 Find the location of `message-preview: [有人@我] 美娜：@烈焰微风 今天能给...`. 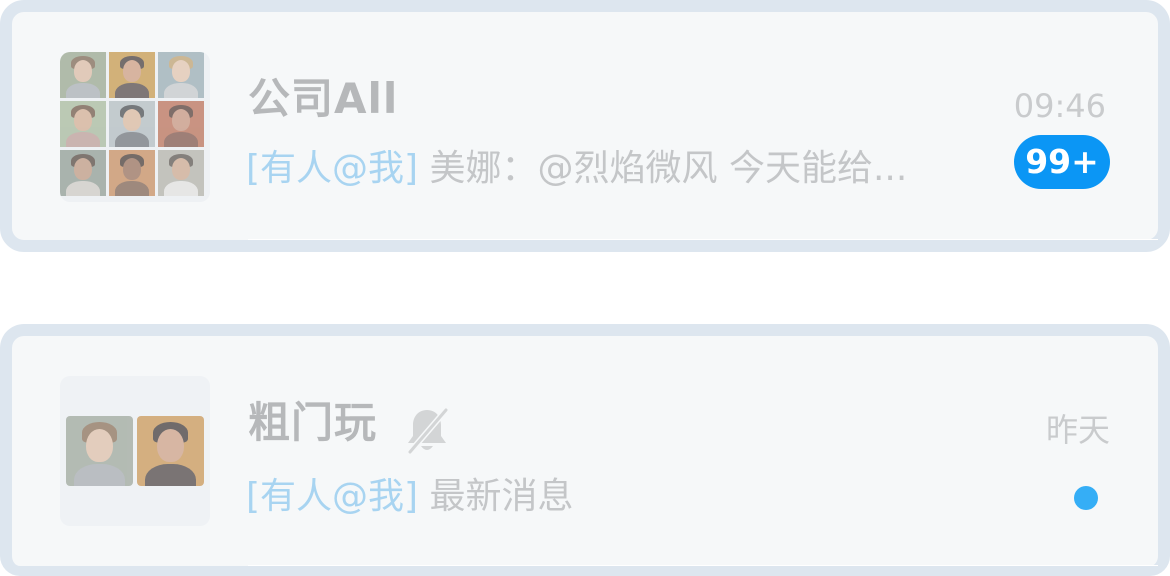

message-preview: [有人@我] 美娜：@烈焰微风 今天能给... is located at coordinates (626, 169).